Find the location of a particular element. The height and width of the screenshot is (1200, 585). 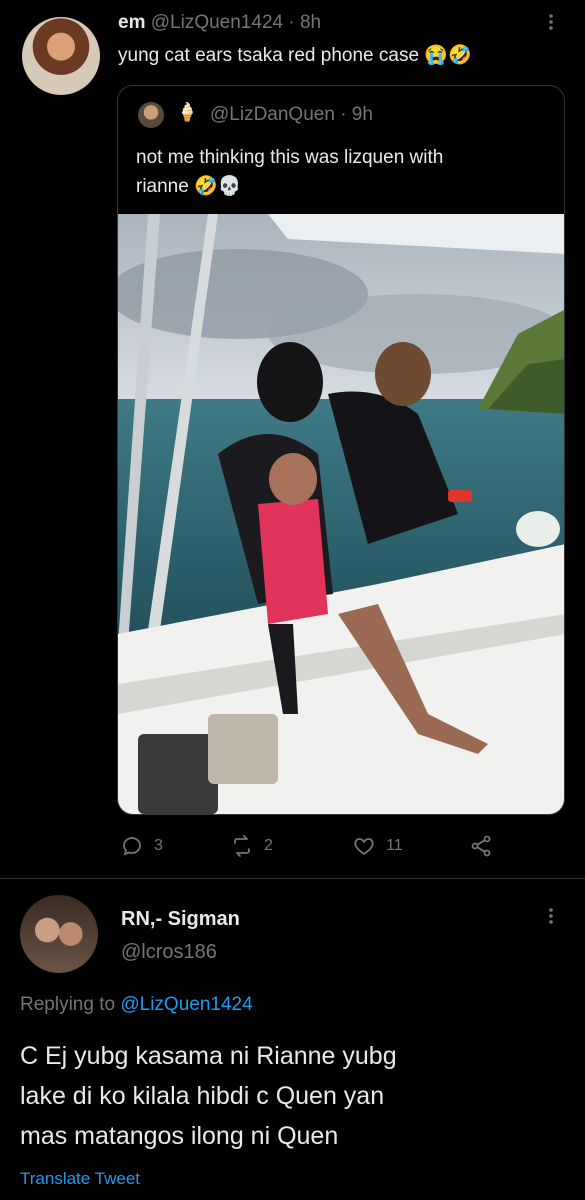

reply-author-name: RN,- Sigman is located at coordinates (180, 919).